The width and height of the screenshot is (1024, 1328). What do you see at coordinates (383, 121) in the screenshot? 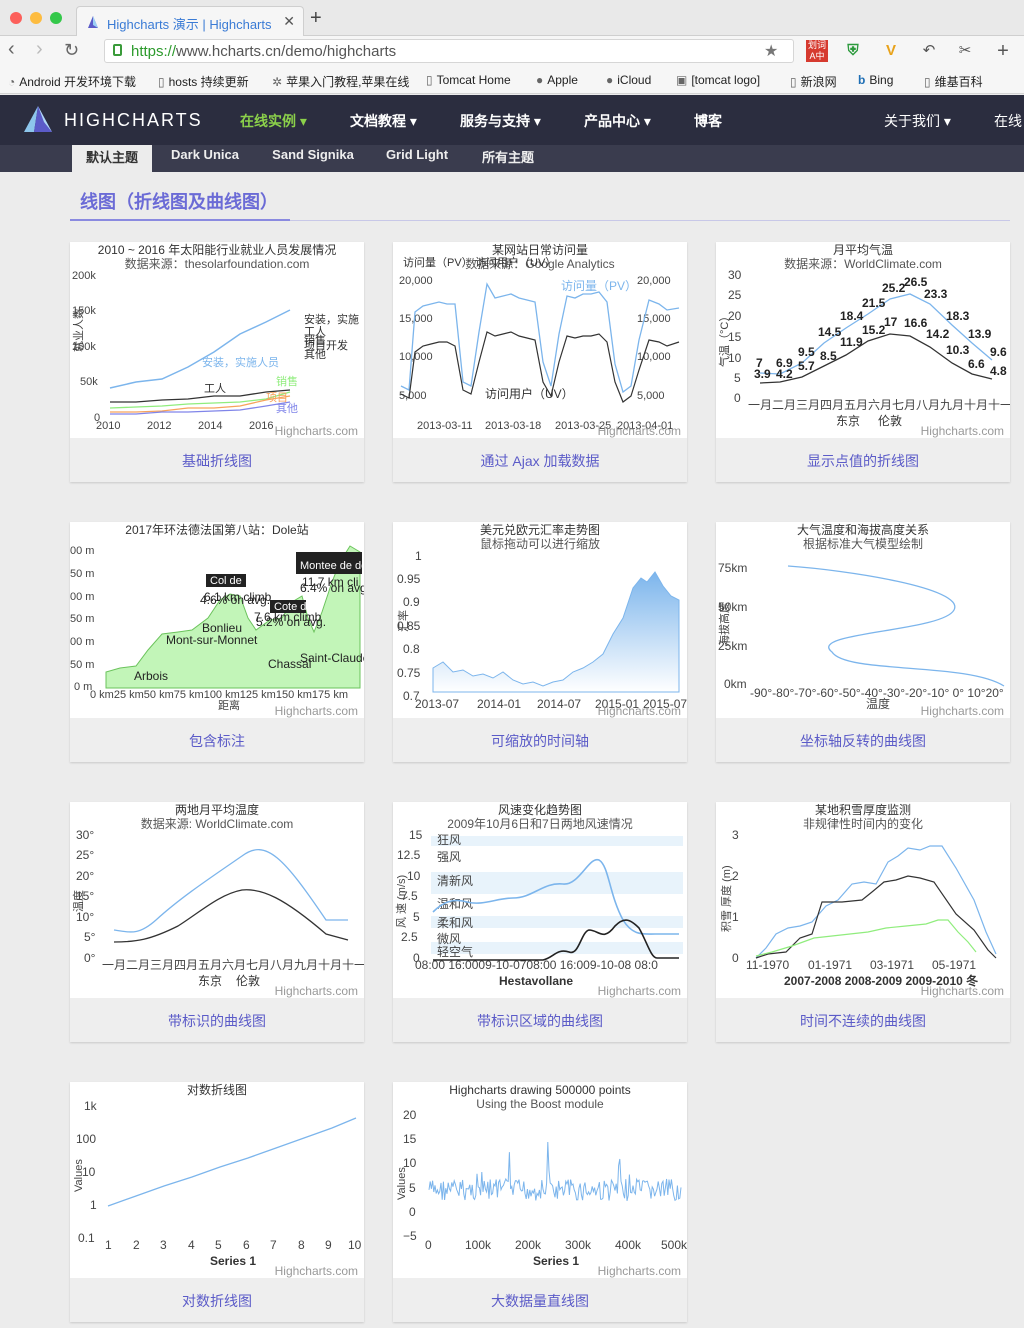
I see `nav-docs: 文档教程 ▾` at bounding box center [383, 121].